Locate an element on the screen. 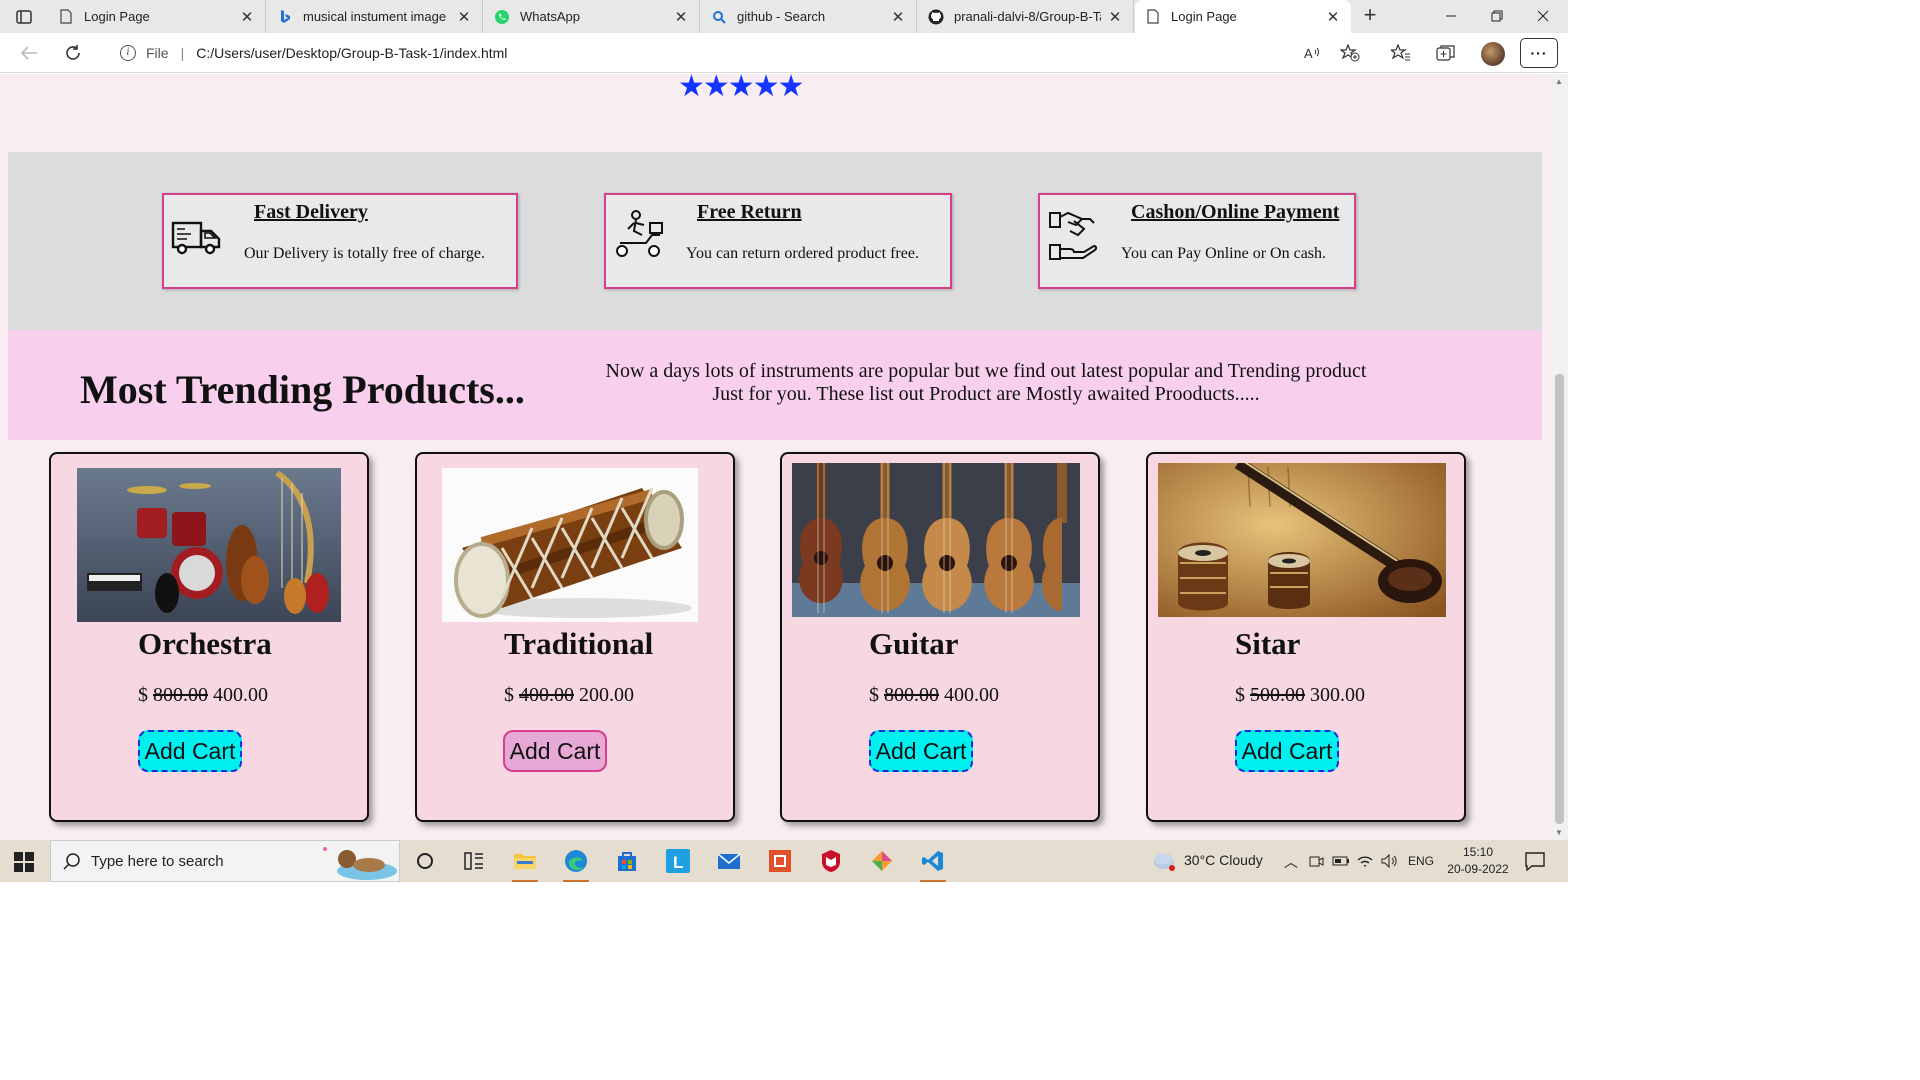 The image size is (1920, 1080). read-aloud-button: A is located at coordinates (1313, 53).